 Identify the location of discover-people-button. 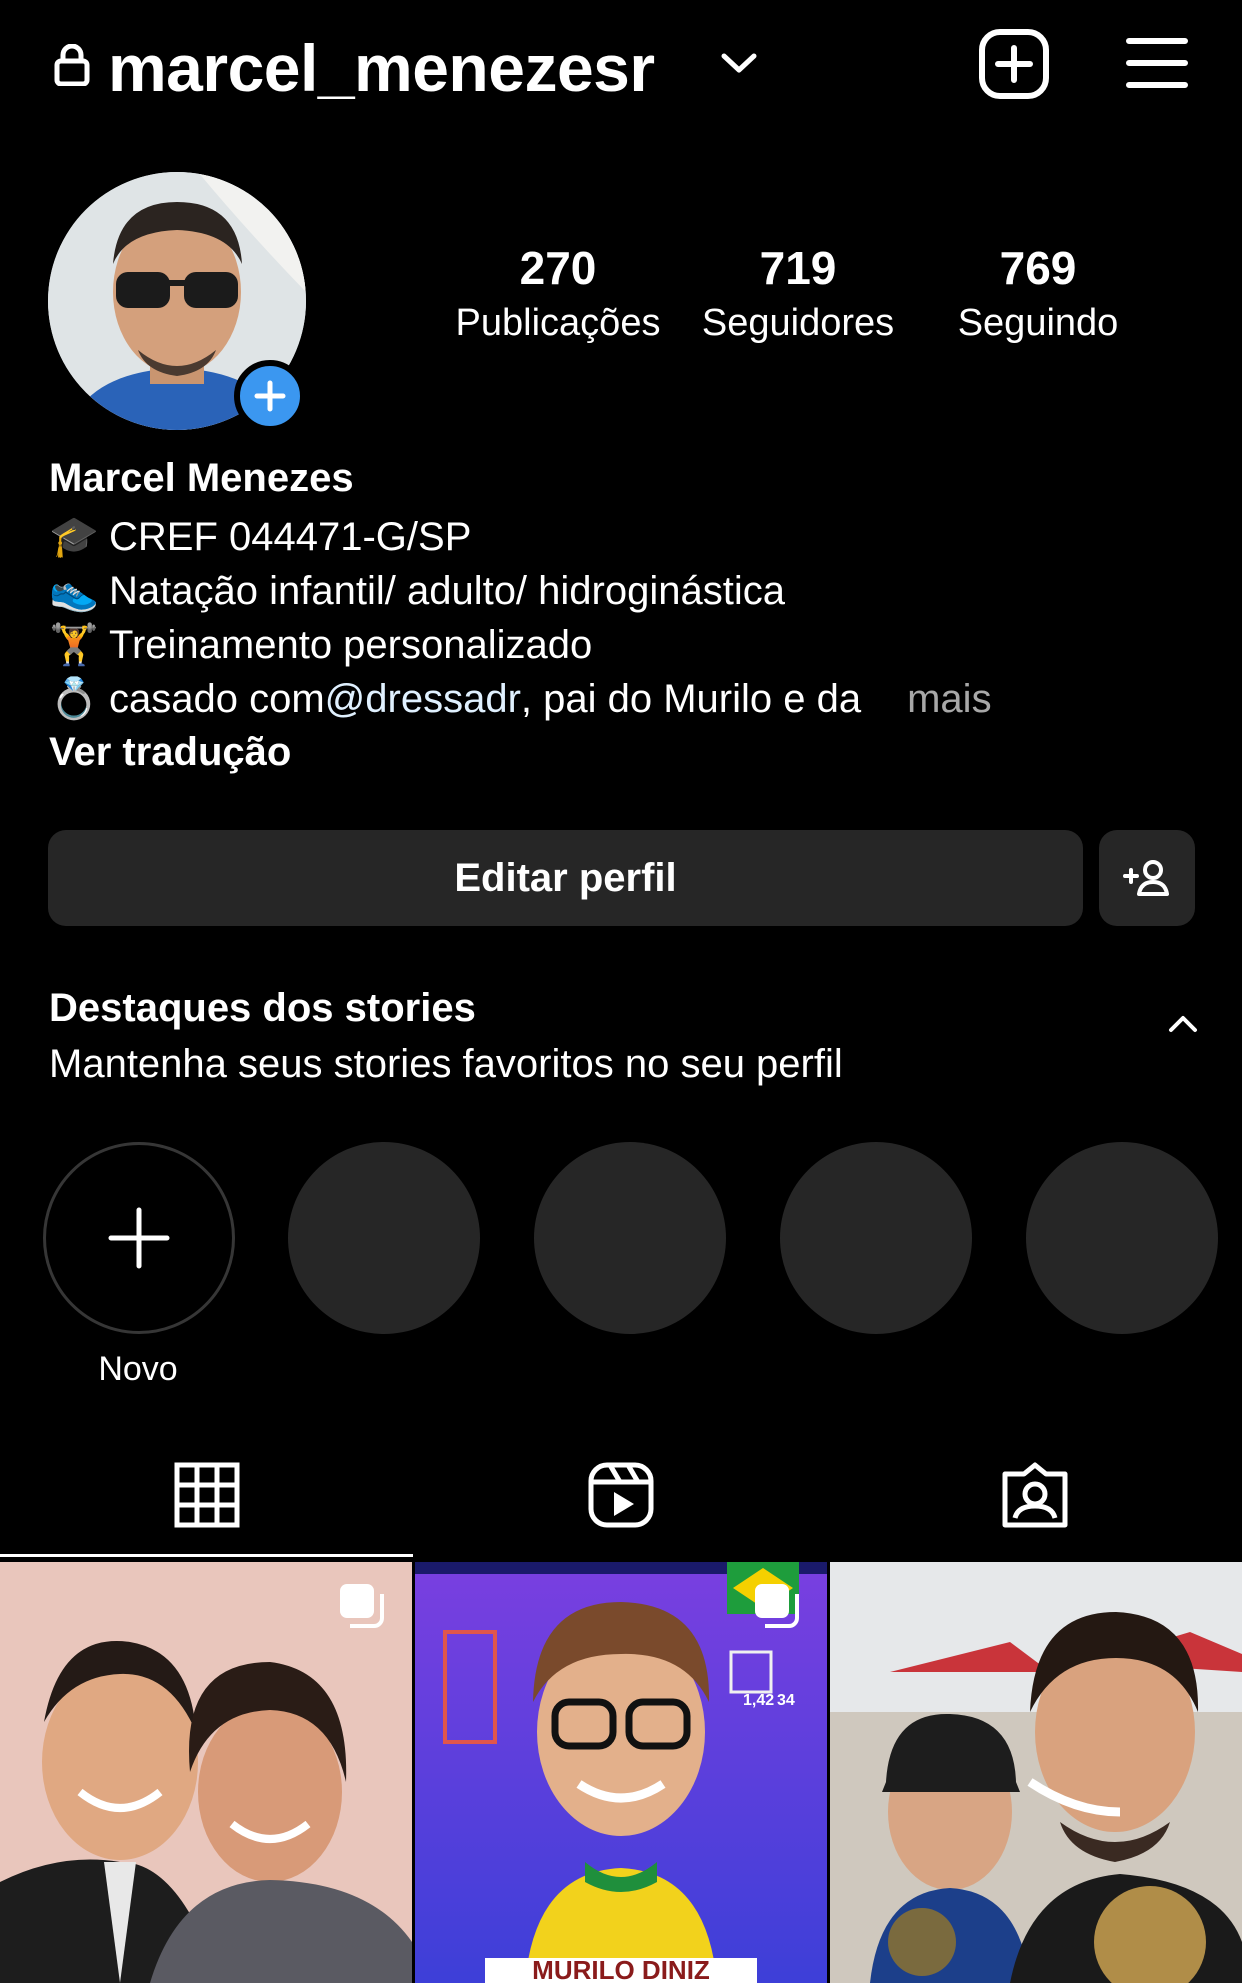
(1147, 878).